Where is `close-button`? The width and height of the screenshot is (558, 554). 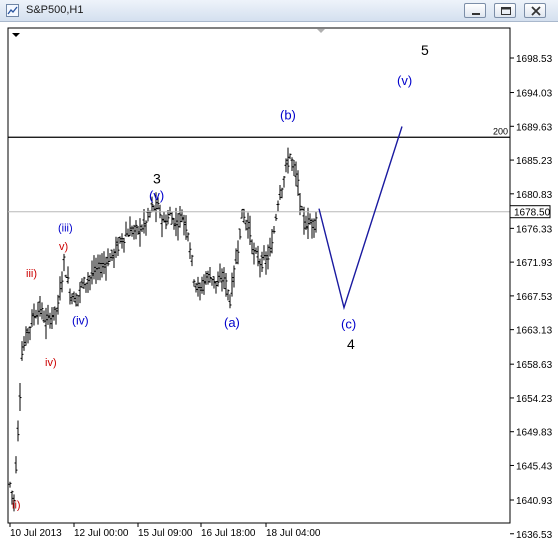 close-button is located at coordinates (535, 10).